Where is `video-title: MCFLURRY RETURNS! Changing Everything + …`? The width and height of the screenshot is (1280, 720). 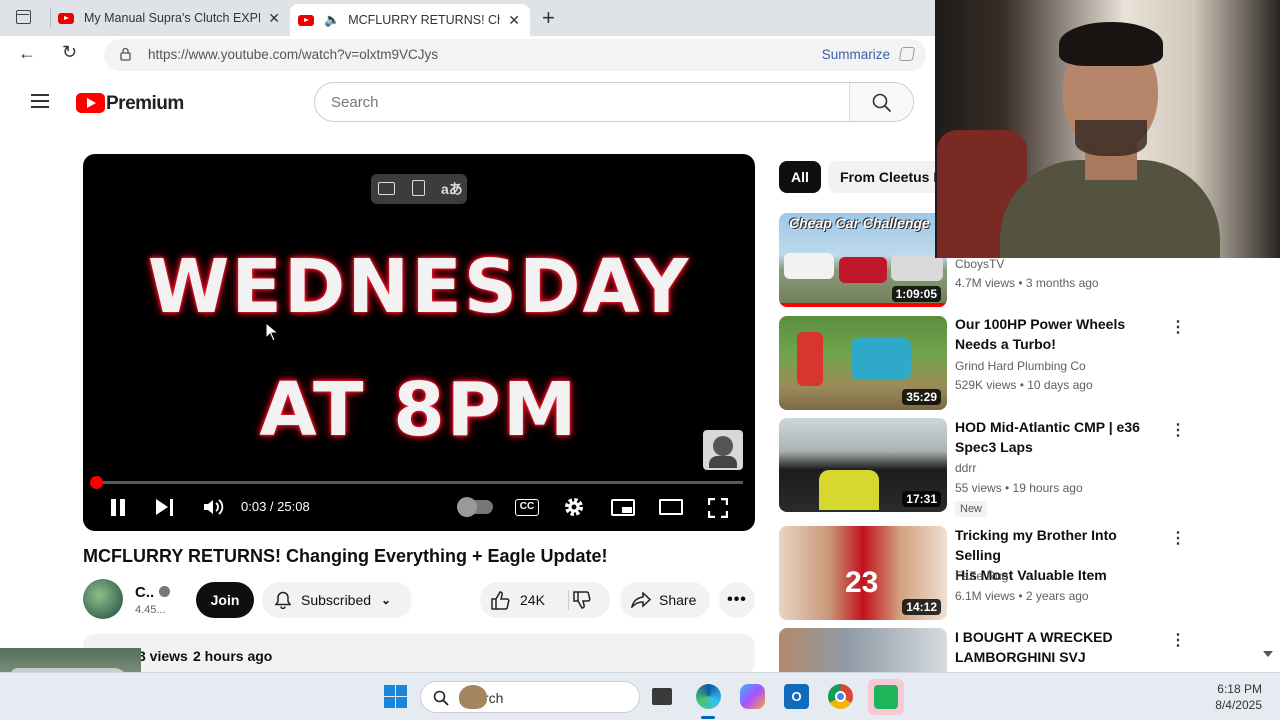
video-title: MCFLURRY RETURNS! Changing Everything + … is located at coordinates (345, 556).